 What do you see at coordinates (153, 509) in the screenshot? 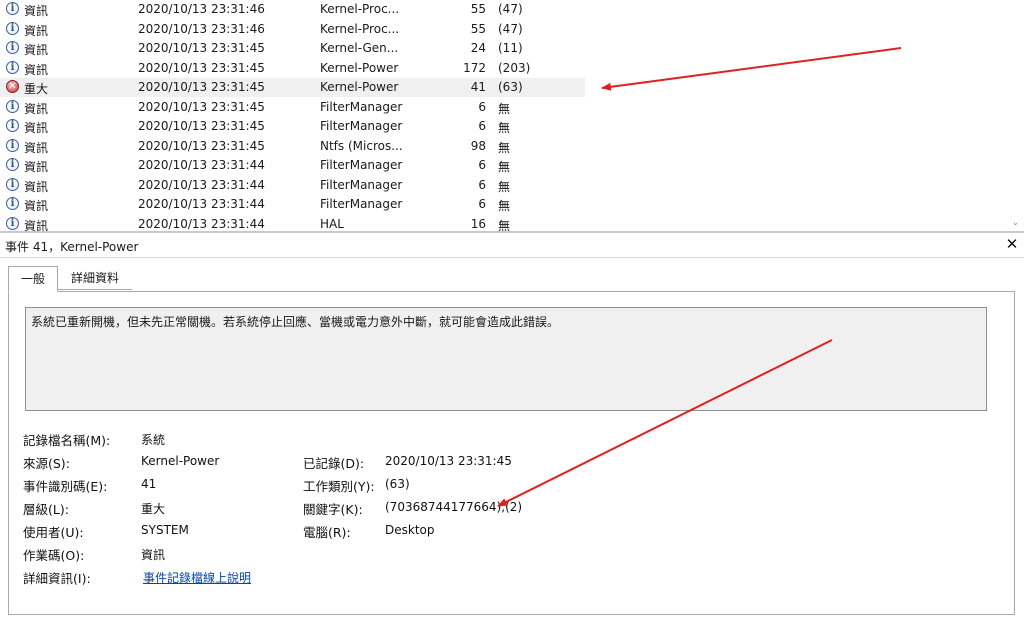
I see `level-value: 重大` at bounding box center [153, 509].